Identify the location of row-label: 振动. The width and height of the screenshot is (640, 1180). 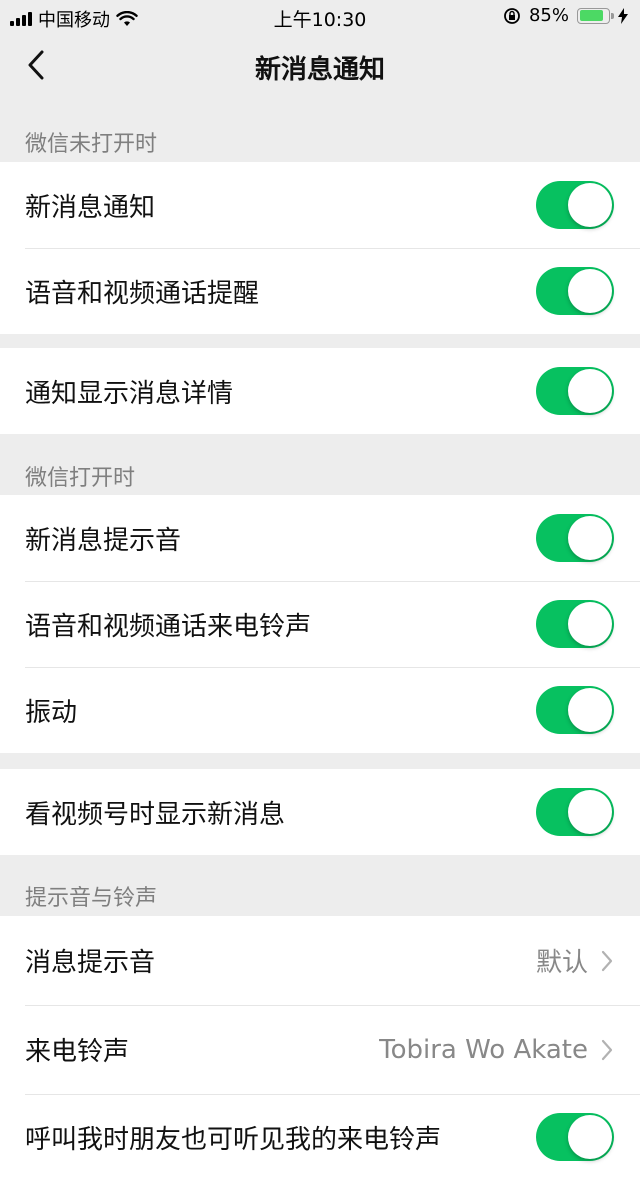
(51, 712).